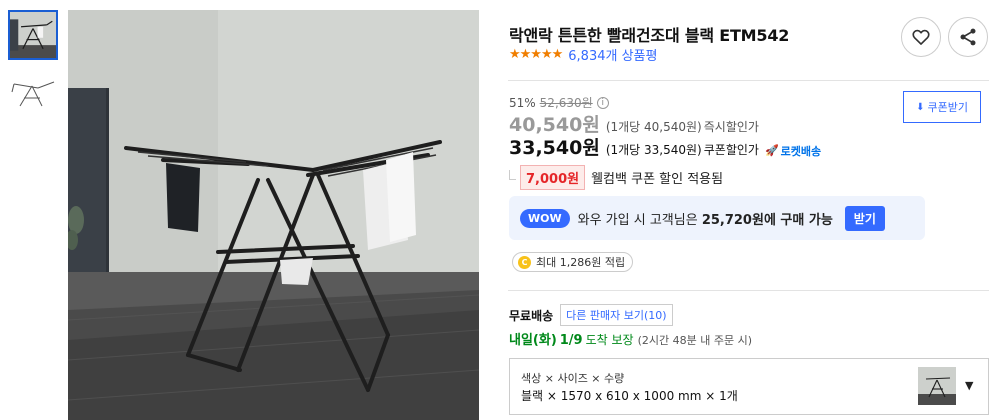 This screenshot has width=997, height=420. I want to click on thumbnail-2-image, so click(33, 93).